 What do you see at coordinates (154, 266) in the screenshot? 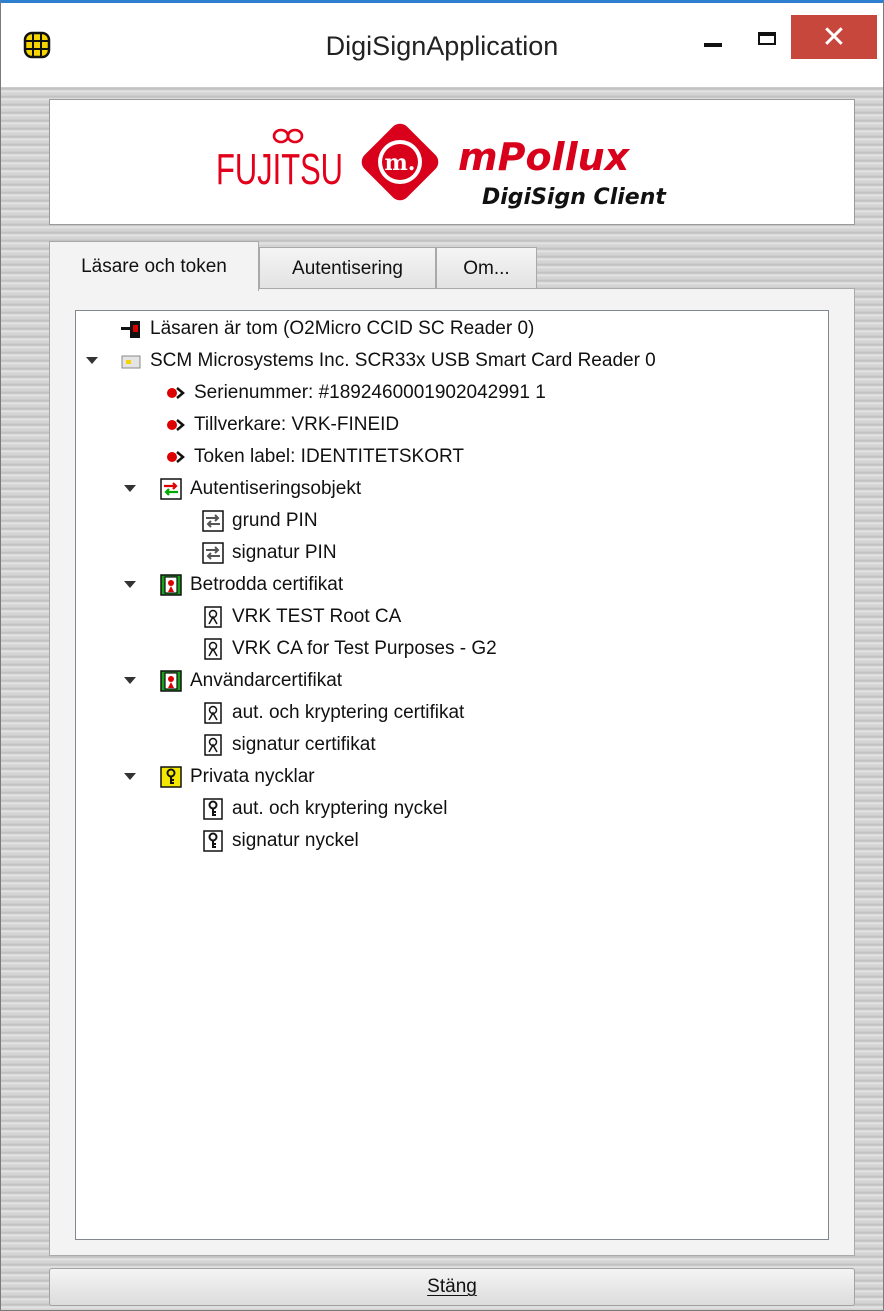
I see `tab-readers-tokens: Läsare och token` at bounding box center [154, 266].